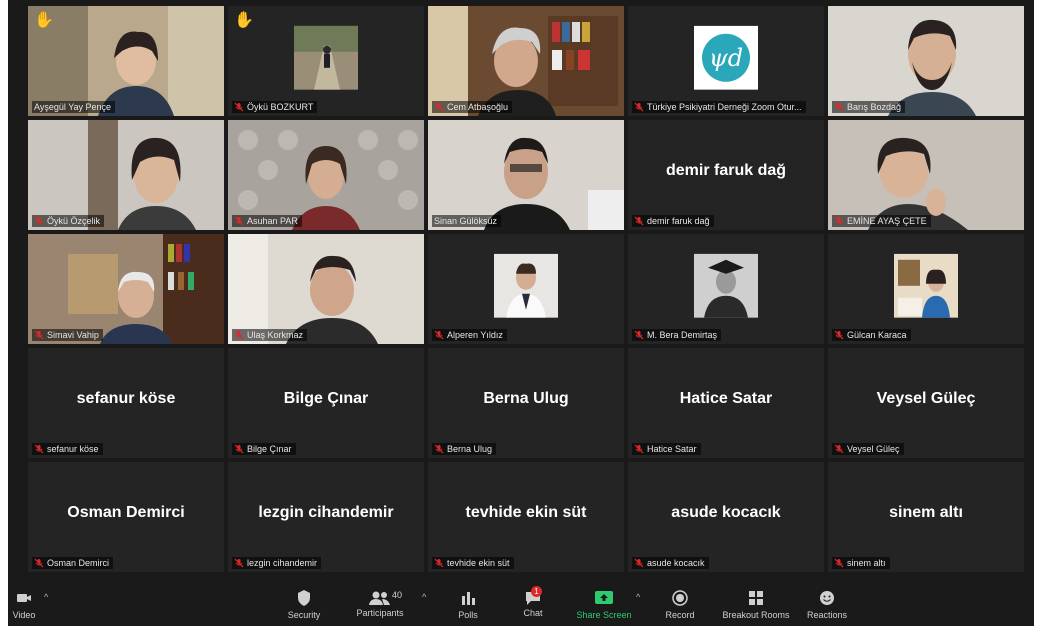 The image size is (1040, 626). What do you see at coordinates (726, 403) in the screenshot?
I see `participant-tile: Hatice Satar Hatice Satar` at bounding box center [726, 403].